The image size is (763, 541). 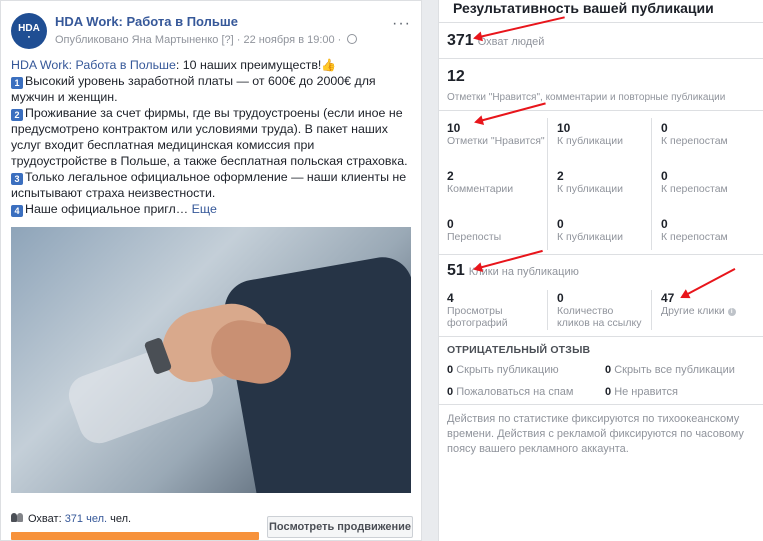 What do you see at coordinates (121, 519) in the screenshot?
I see `reach-unit: чел.` at bounding box center [121, 519].